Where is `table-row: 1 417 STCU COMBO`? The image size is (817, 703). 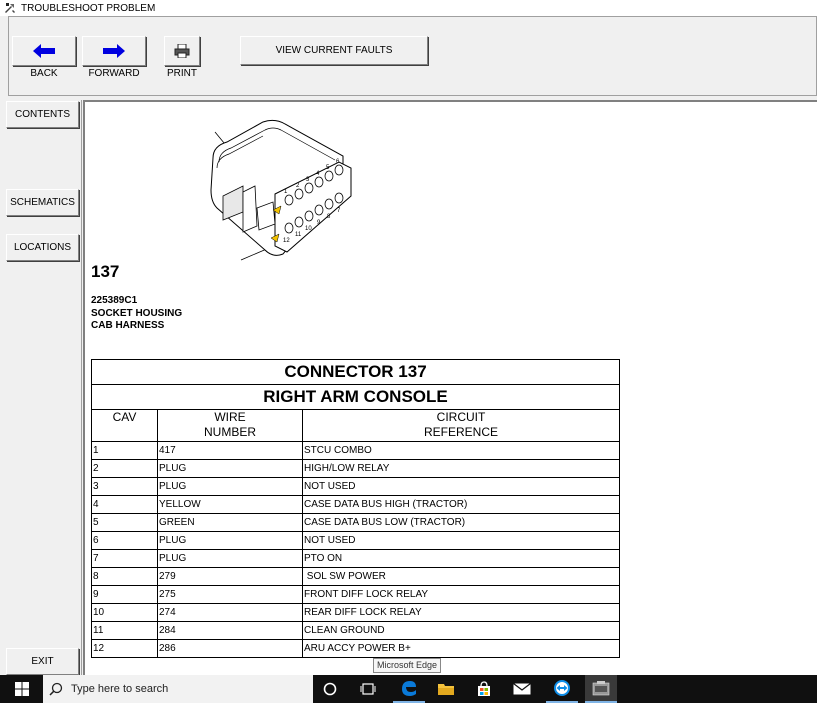
table-row: 1 417 STCU COMBO is located at coordinates (355, 450).